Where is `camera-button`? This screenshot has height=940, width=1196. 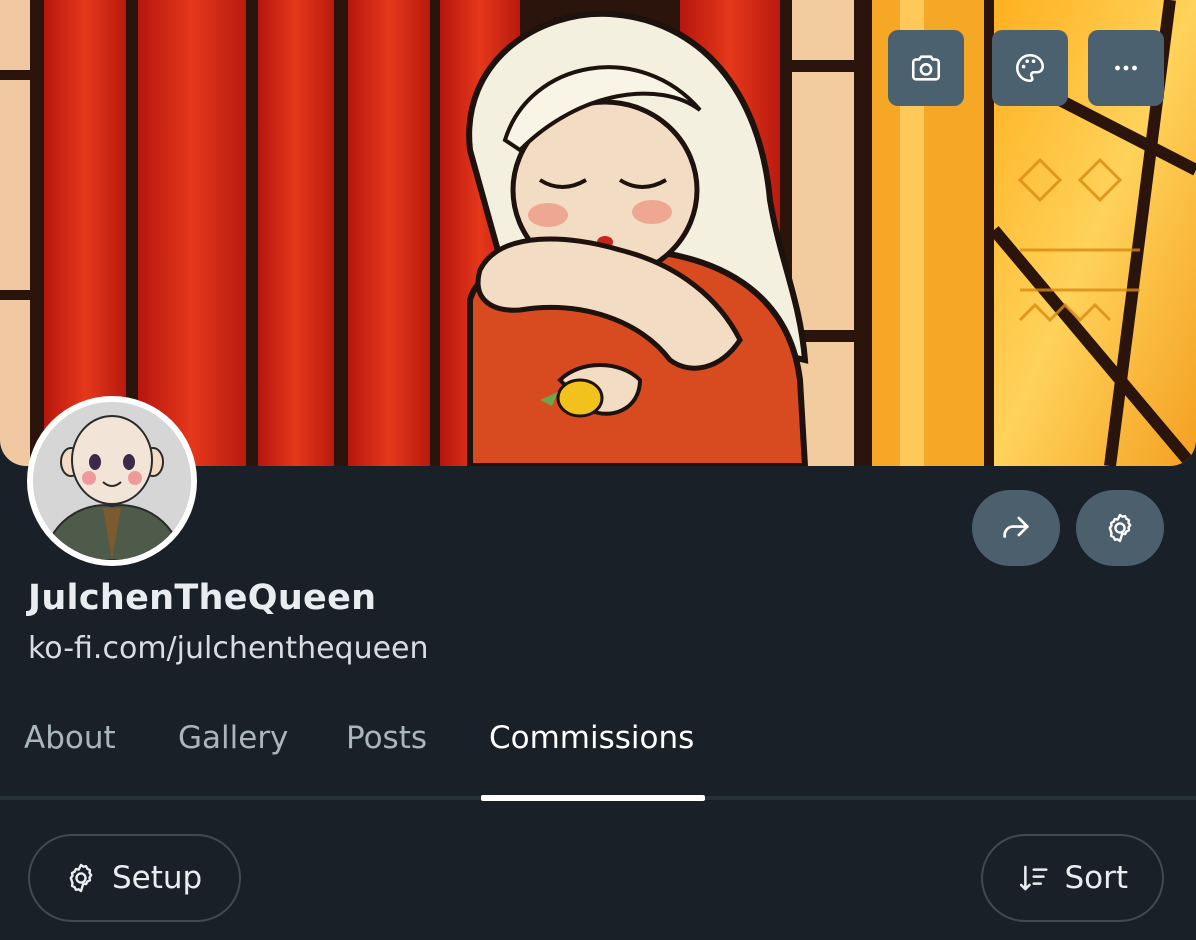
camera-button is located at coordinates (926, 68).